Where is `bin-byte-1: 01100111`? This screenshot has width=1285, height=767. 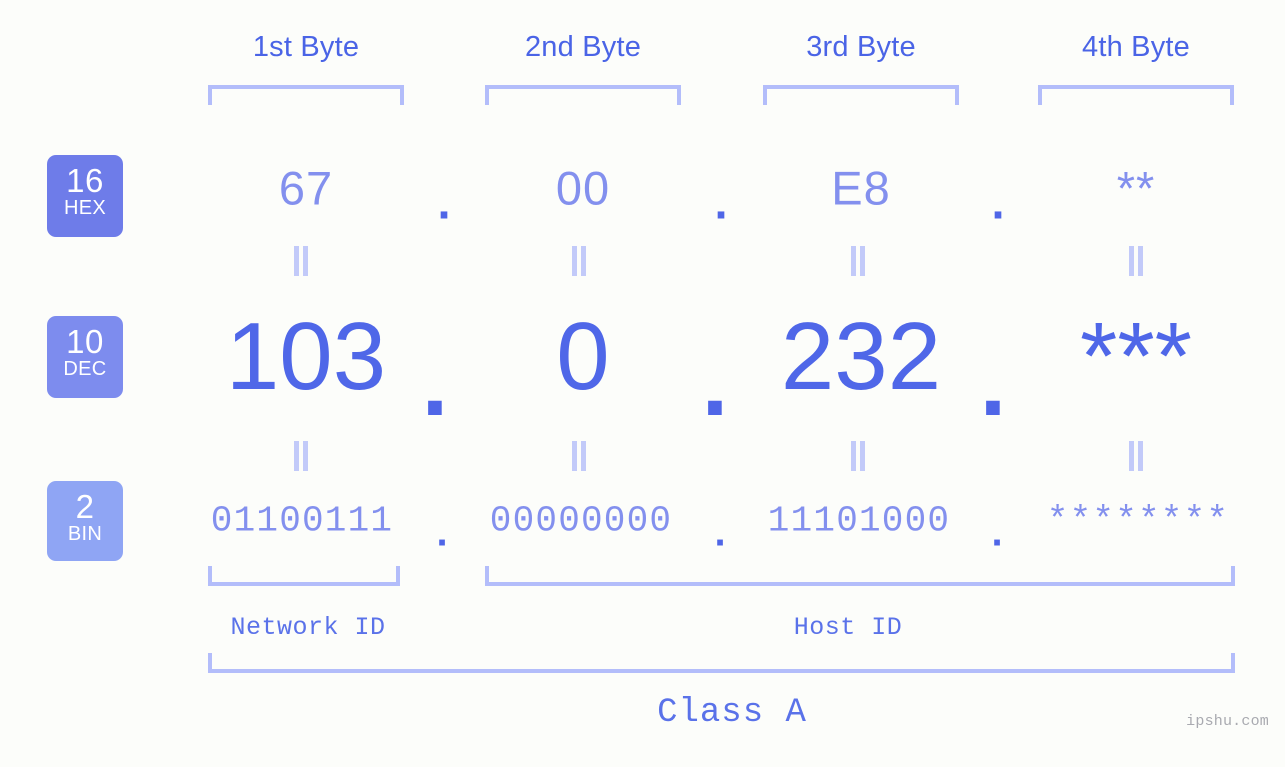
bin-byte-1: 01100111 is located at coordinates (302, 521).